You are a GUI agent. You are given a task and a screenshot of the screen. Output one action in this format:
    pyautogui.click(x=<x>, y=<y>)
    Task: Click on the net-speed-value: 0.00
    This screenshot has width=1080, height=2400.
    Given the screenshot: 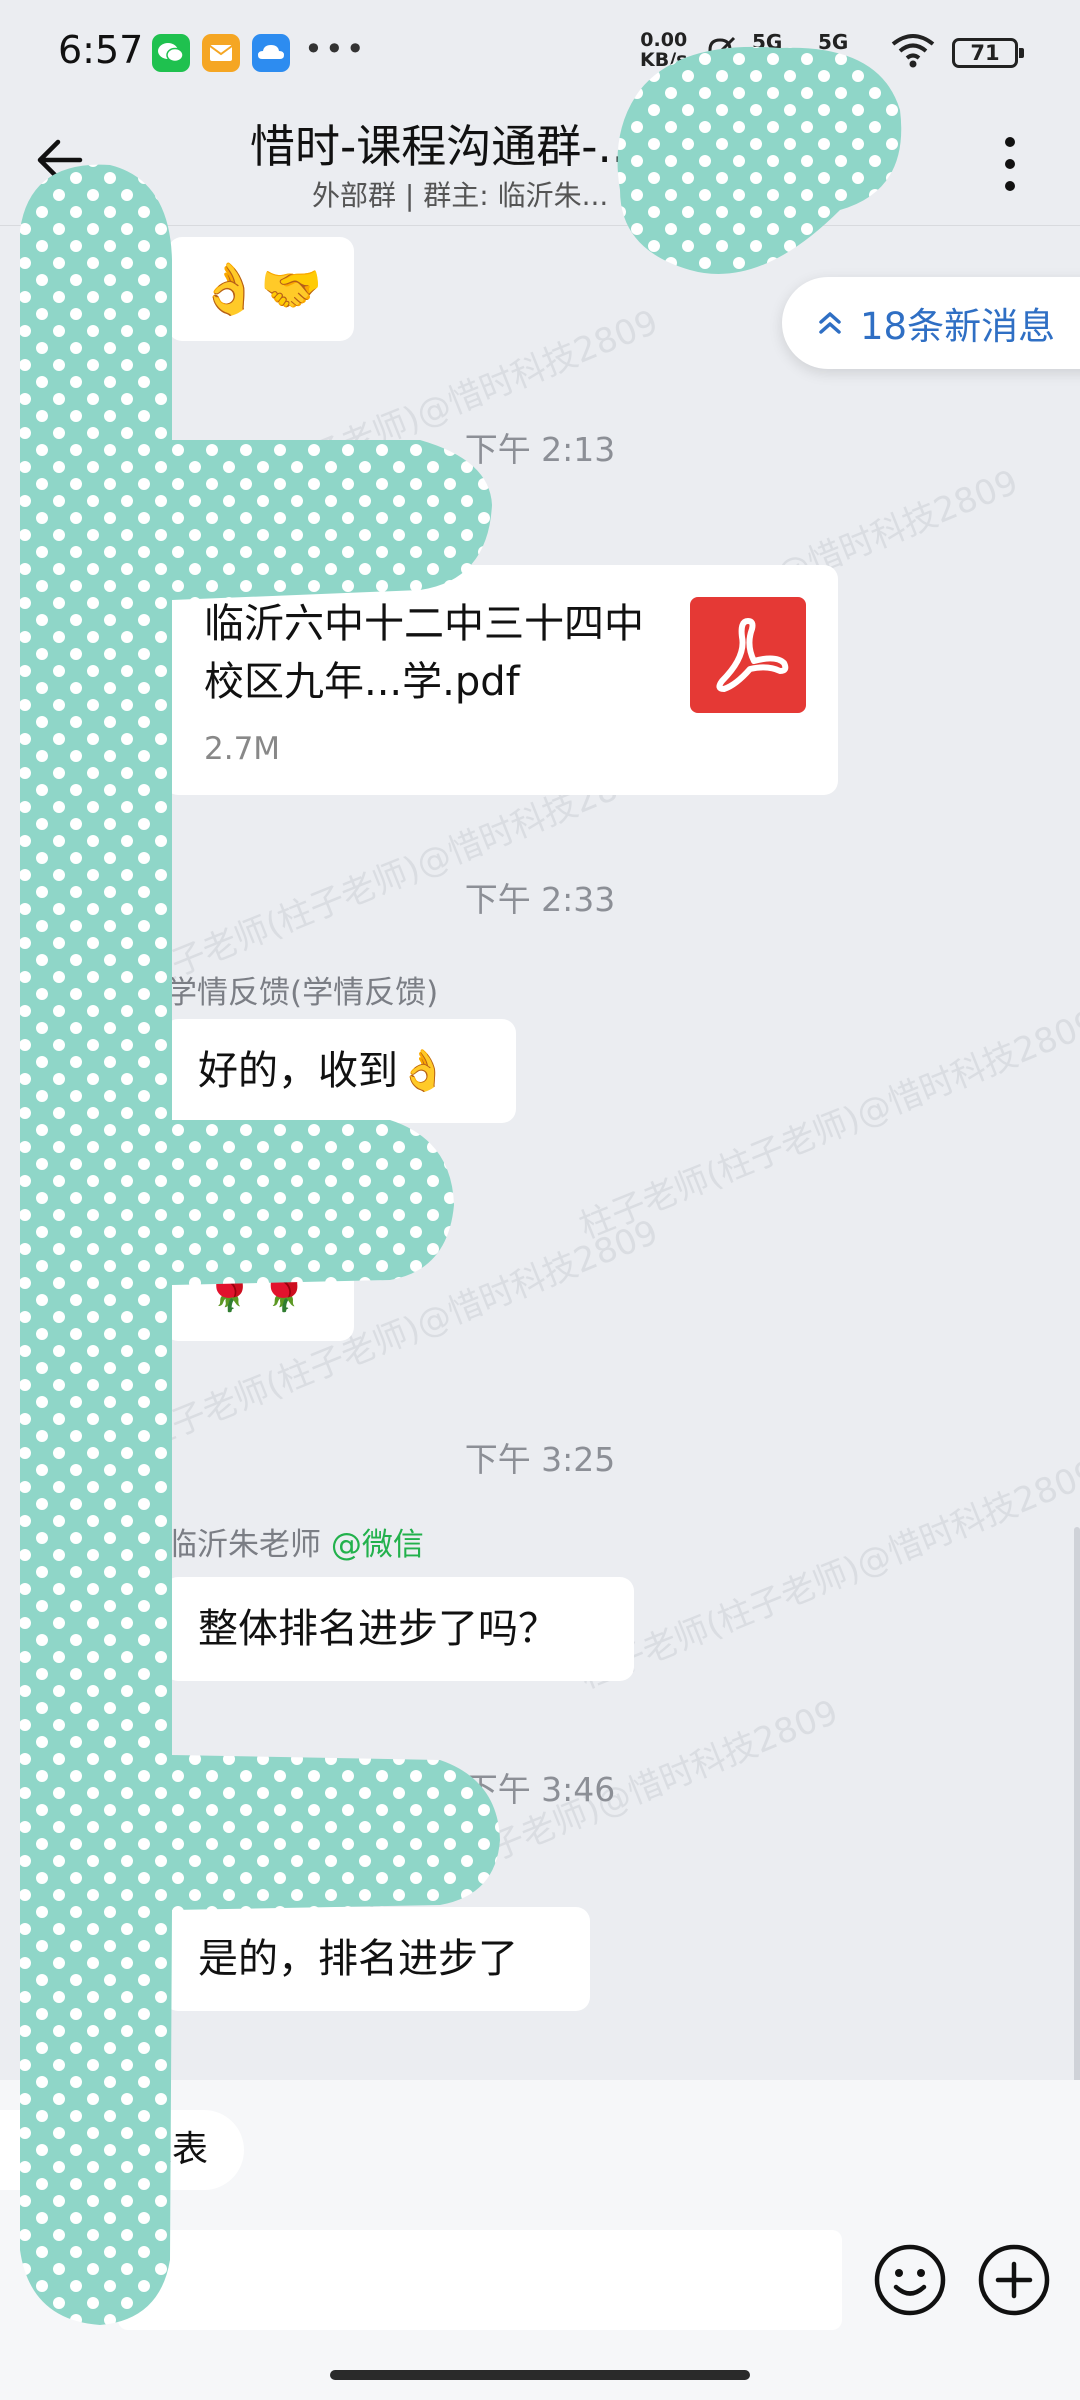 What is the action you would take?
    pyautogui.click(x=664, y=40)
    